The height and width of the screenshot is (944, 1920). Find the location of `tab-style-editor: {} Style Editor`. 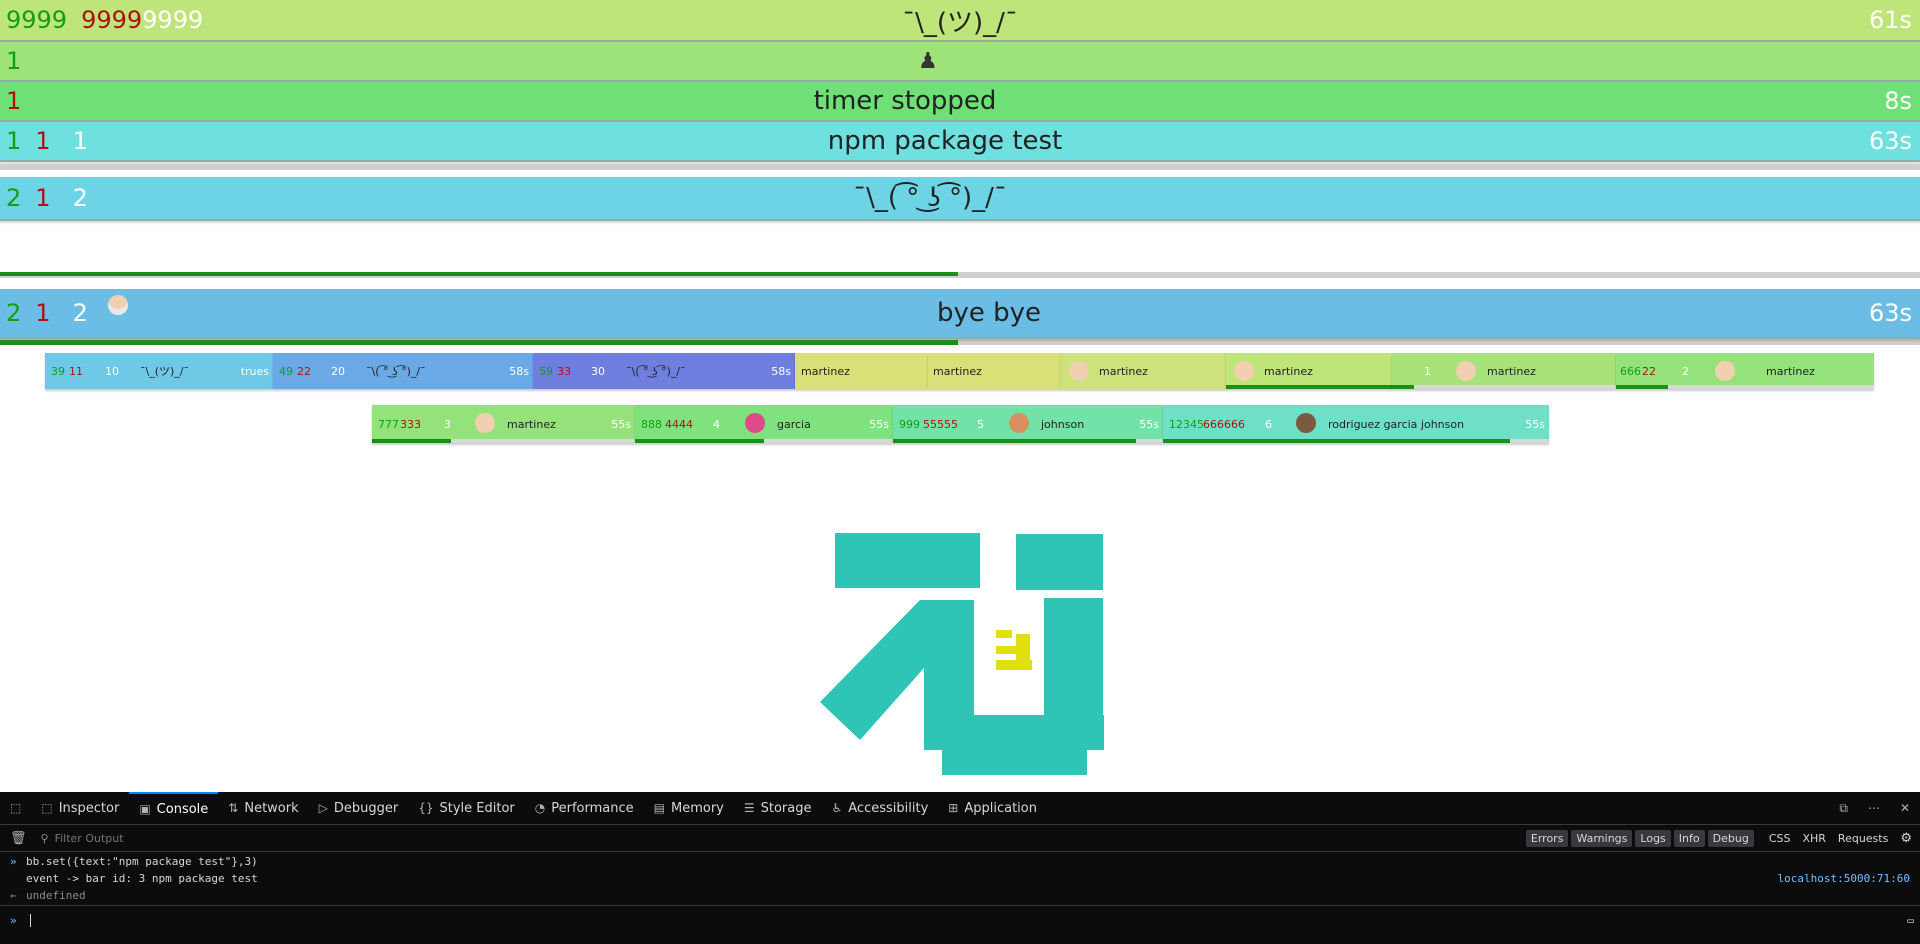

tab-style-editor: {} Style Editor is located at coordinates (466, 808).